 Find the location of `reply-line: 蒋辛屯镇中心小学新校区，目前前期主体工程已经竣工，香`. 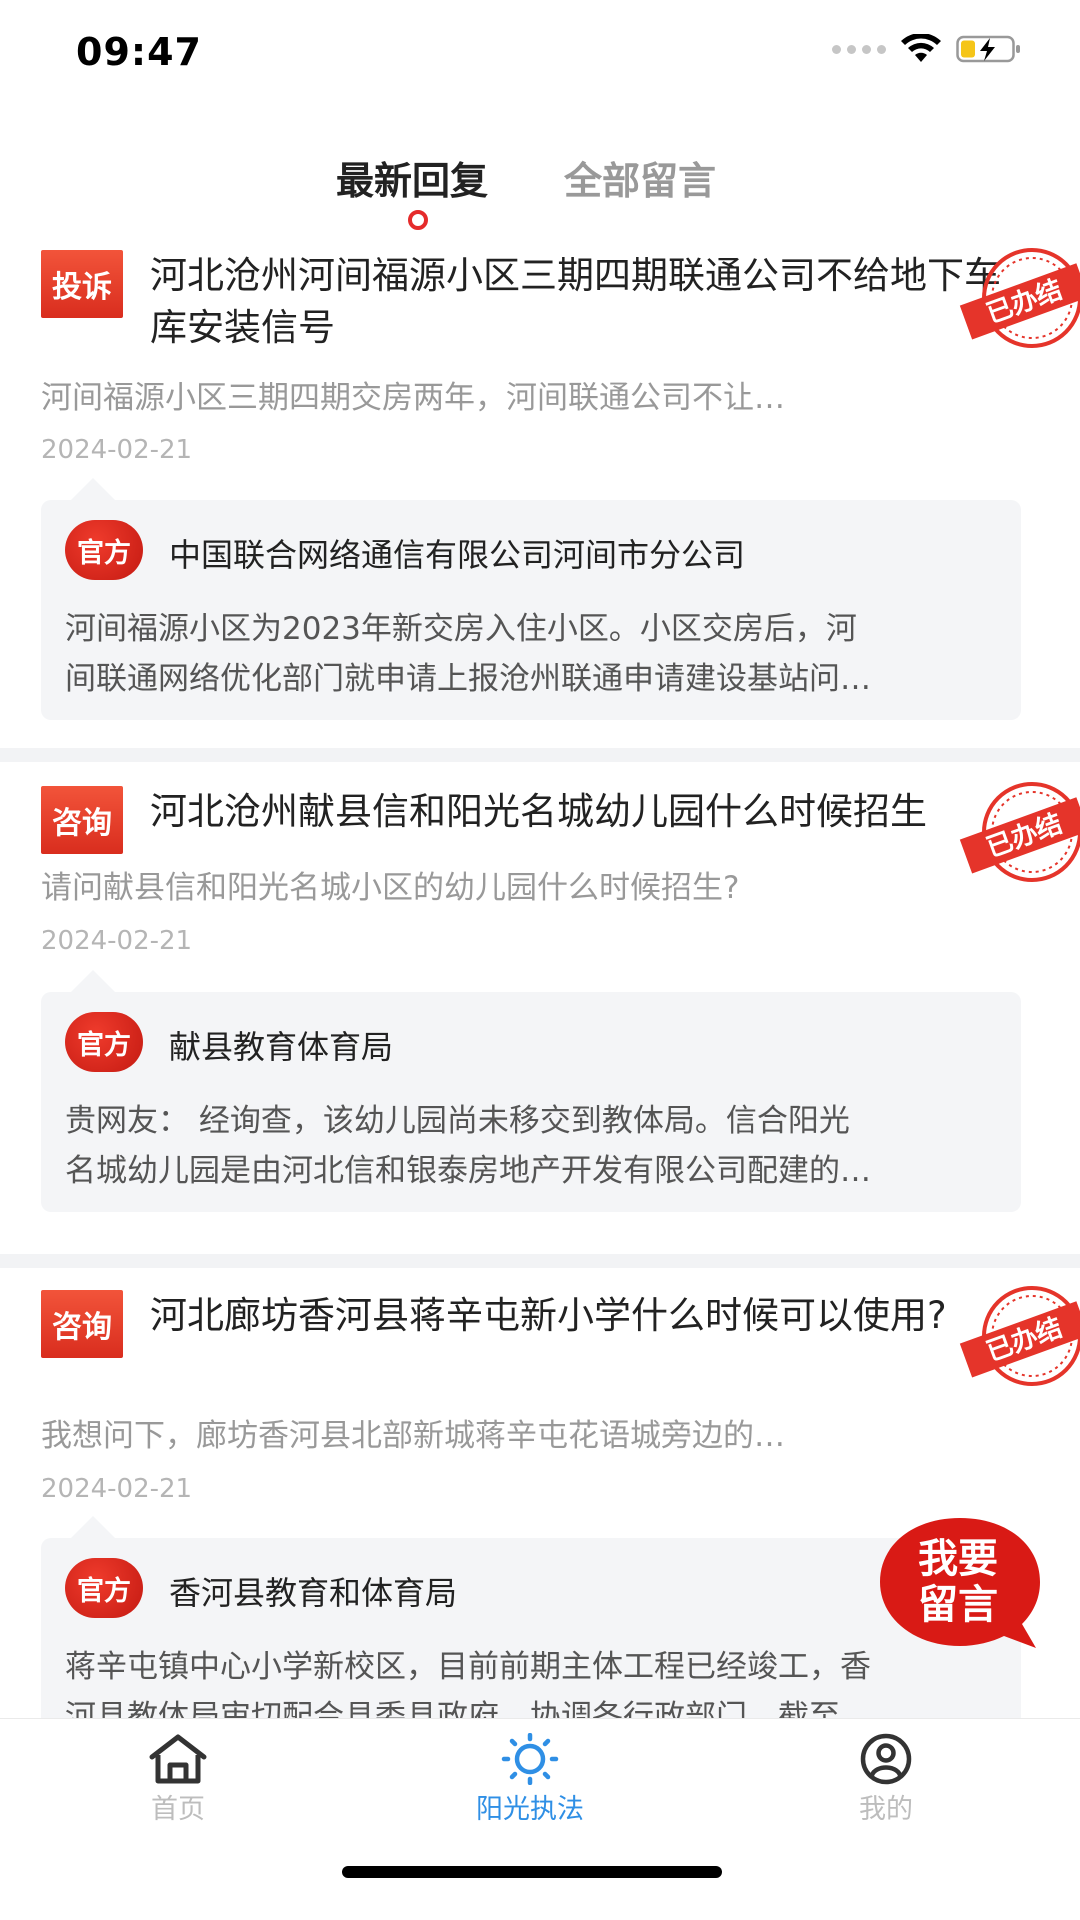

reply-line: 蒋辛屯镇中心小学新校区，目前前期主体工程已经竣工，香 is located at coordinates (468, 1667).